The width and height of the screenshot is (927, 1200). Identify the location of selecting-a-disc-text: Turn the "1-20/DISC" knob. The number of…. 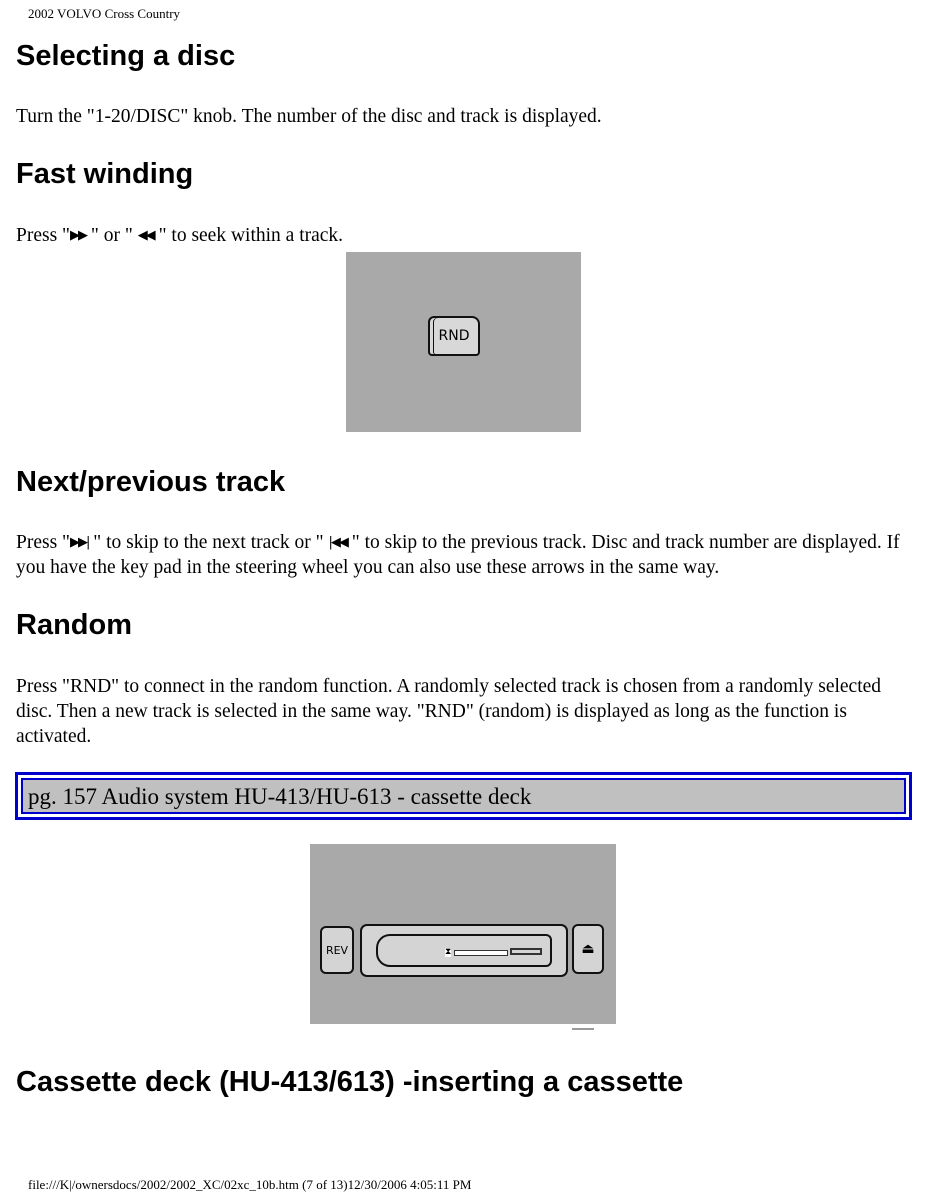
(309, 116).